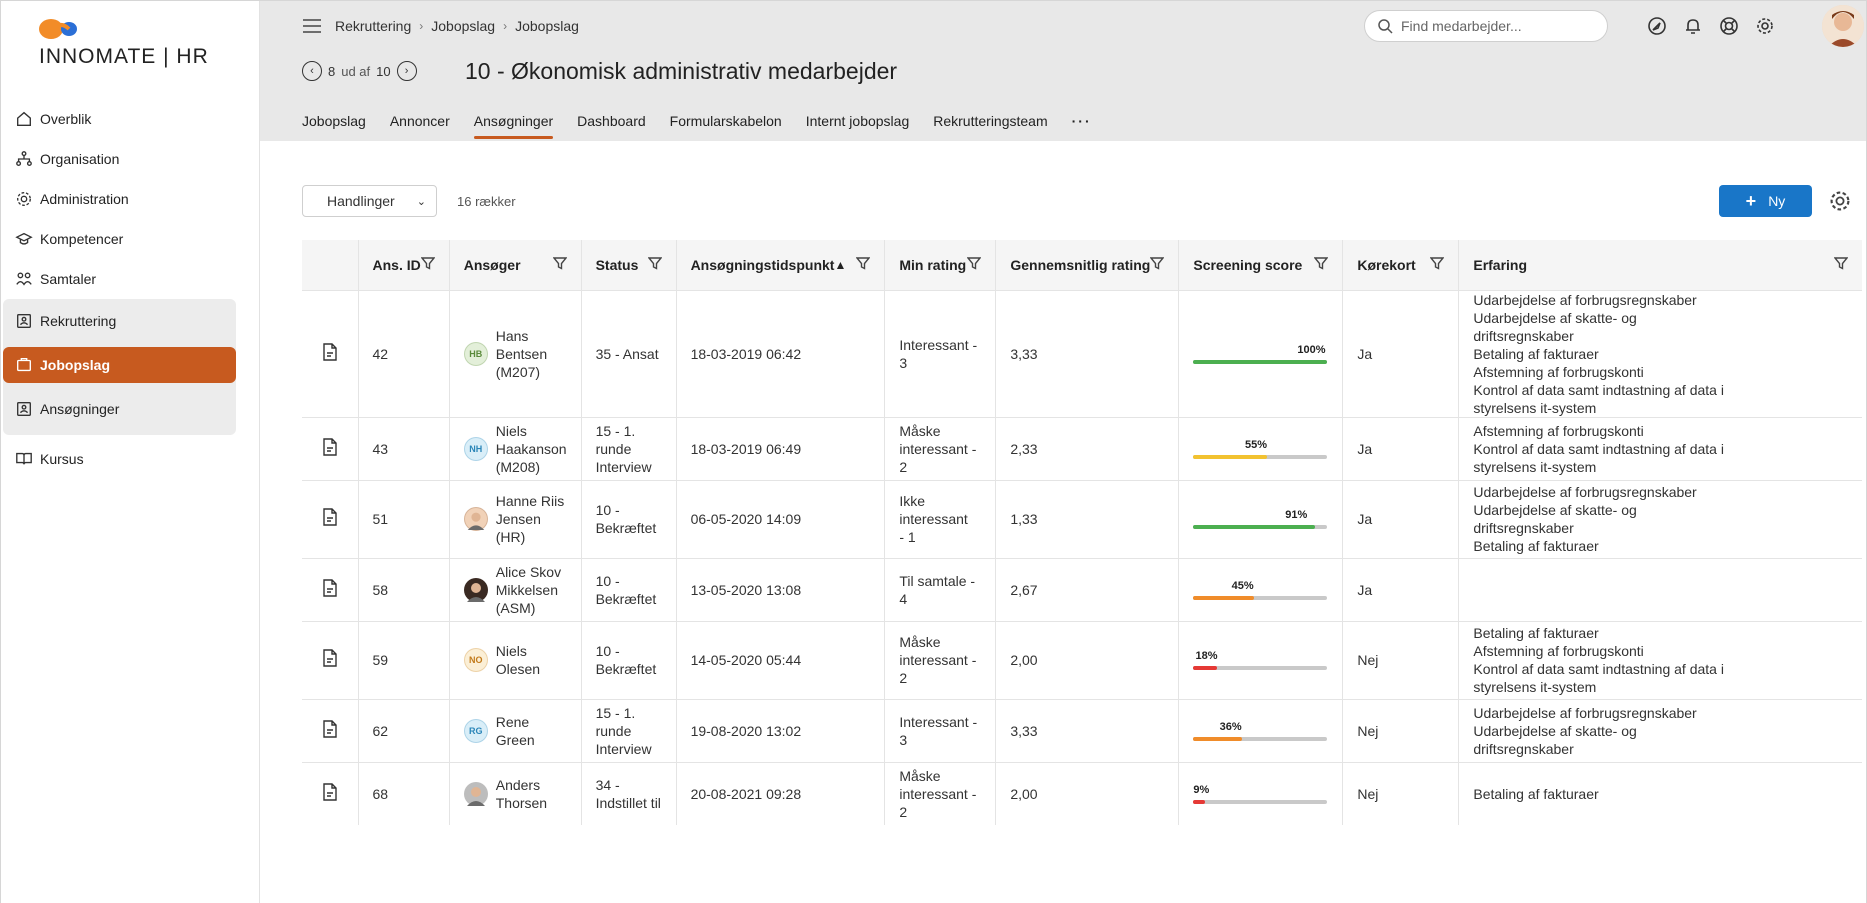 Image resolution: width=1867 pixels, height=903 pixels. I want to click on actions-dropdown-label: Handlinger, so click(361, 201).